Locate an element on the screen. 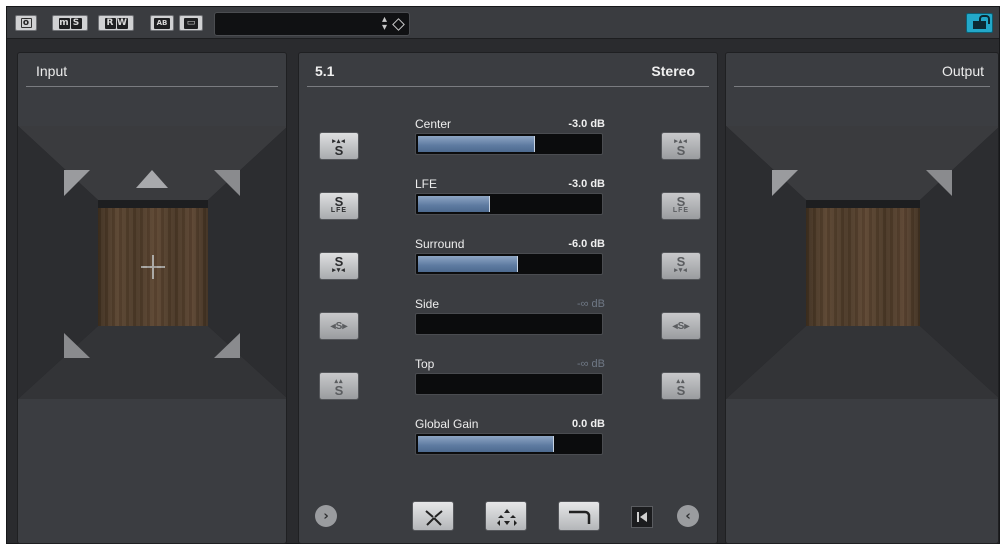  top-right-button: ▴▴ S is located at coordinates (681, 386).